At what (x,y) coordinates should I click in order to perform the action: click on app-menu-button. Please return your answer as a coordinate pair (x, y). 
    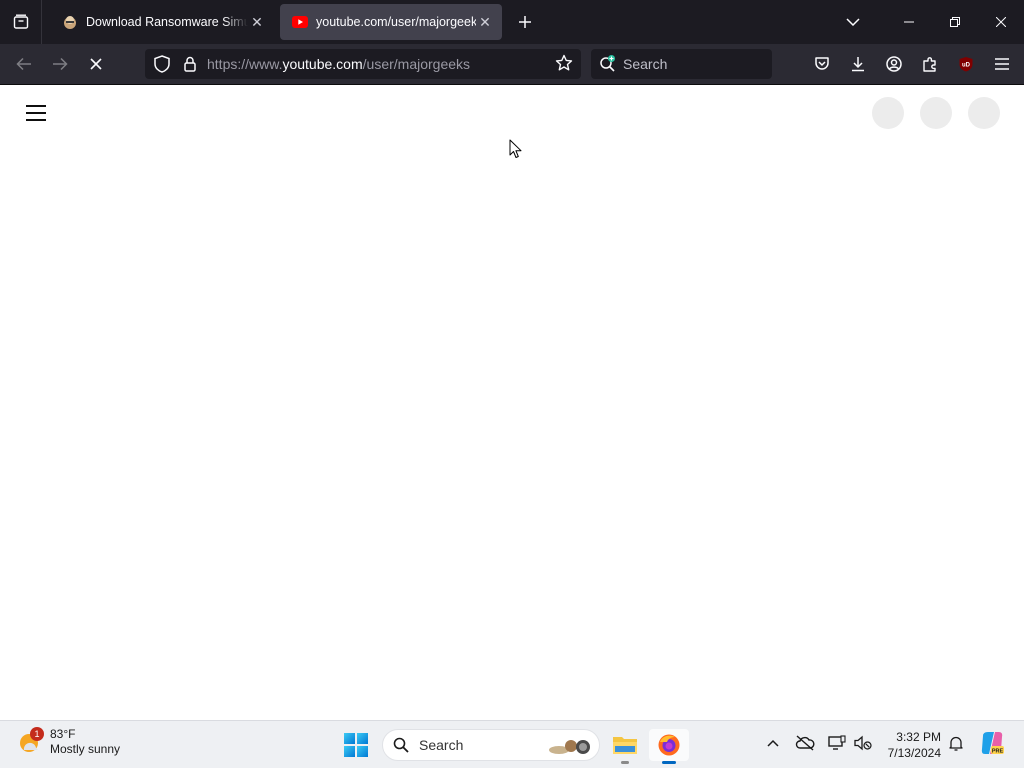
    Looking at the image, I should click on (1002, 64).